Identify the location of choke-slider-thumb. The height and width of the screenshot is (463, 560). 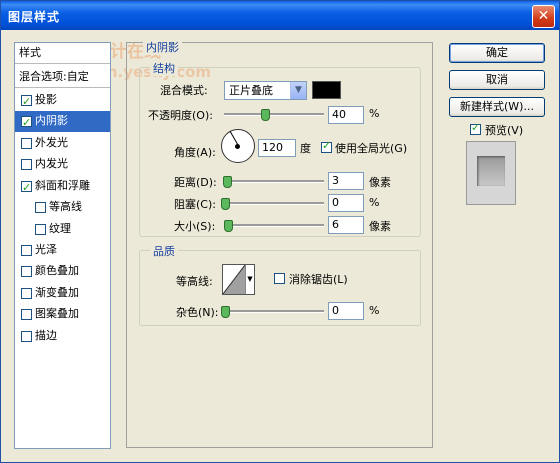
(225, 204).